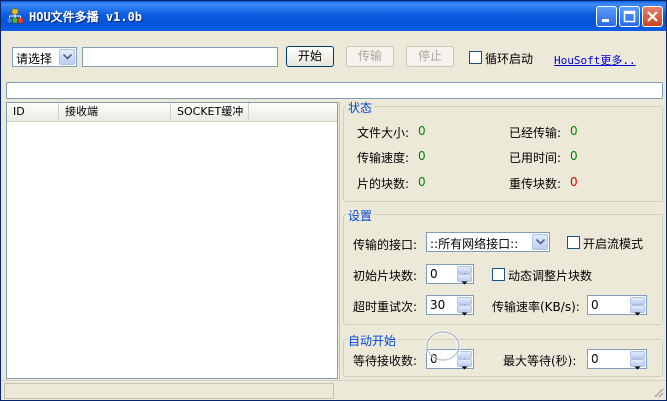  I want to click on retry-label: 超时重试次:, so click(385, 307).